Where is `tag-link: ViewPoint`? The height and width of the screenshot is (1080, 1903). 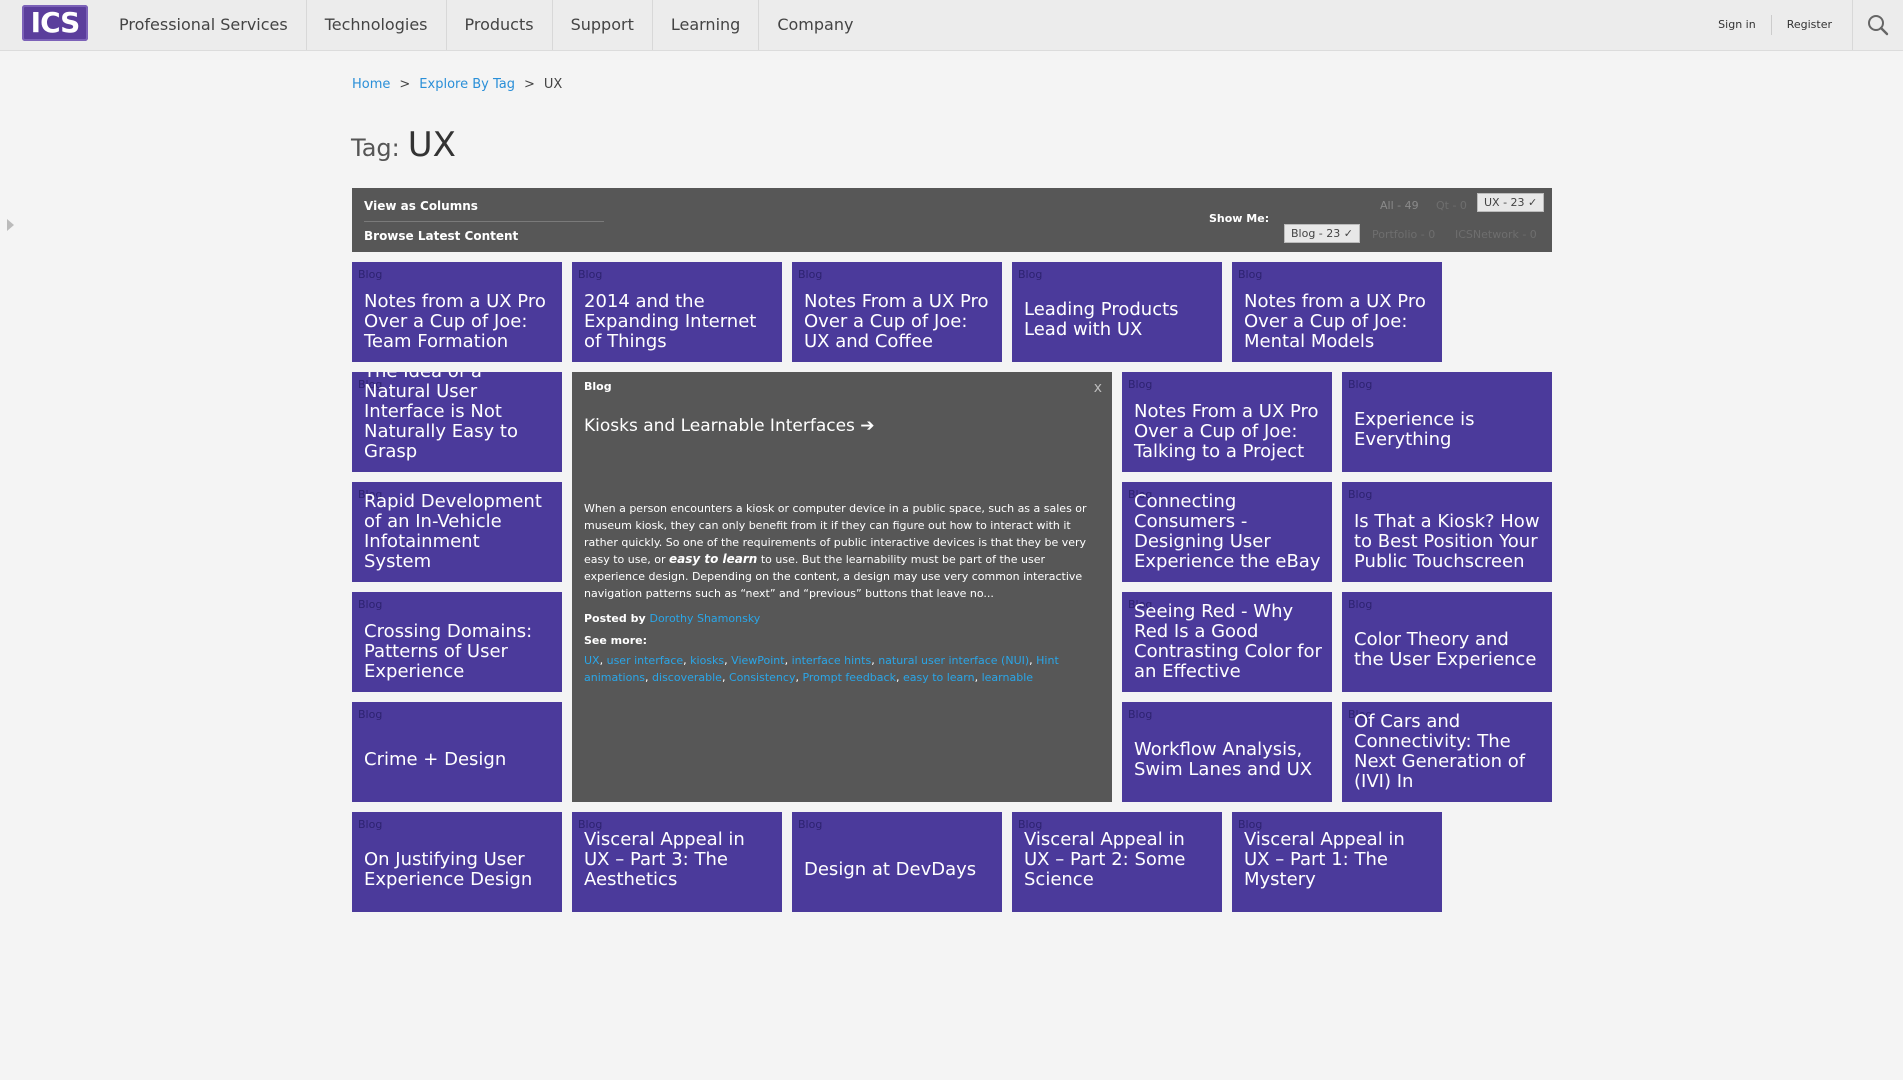 tag-link: ViewPoint is located at coordinates (757, 660).